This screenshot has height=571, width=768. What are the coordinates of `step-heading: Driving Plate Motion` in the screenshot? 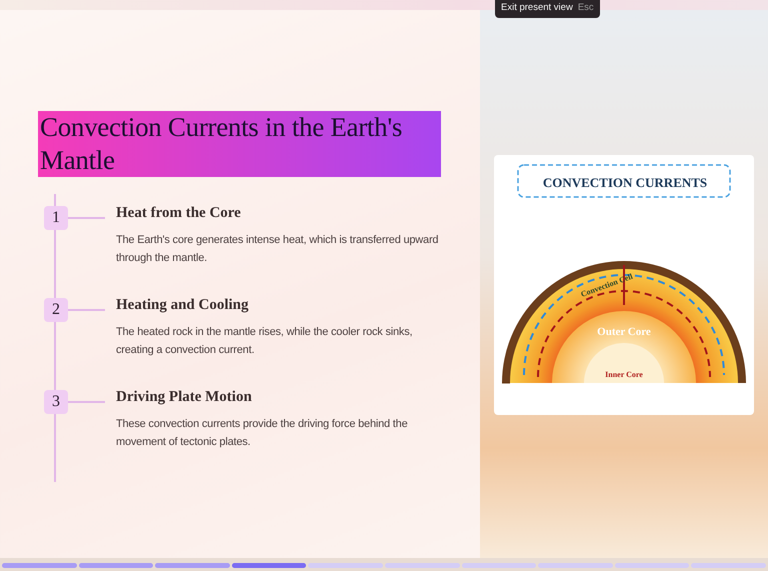 It's located at (184, 397).